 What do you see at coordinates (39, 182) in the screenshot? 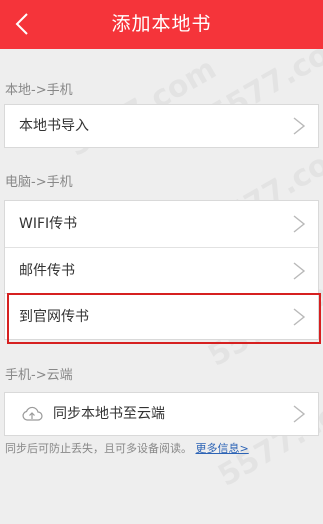
I see `section-label-pc-to-phone: 电脑->手机` at bounding box center [39, 182].